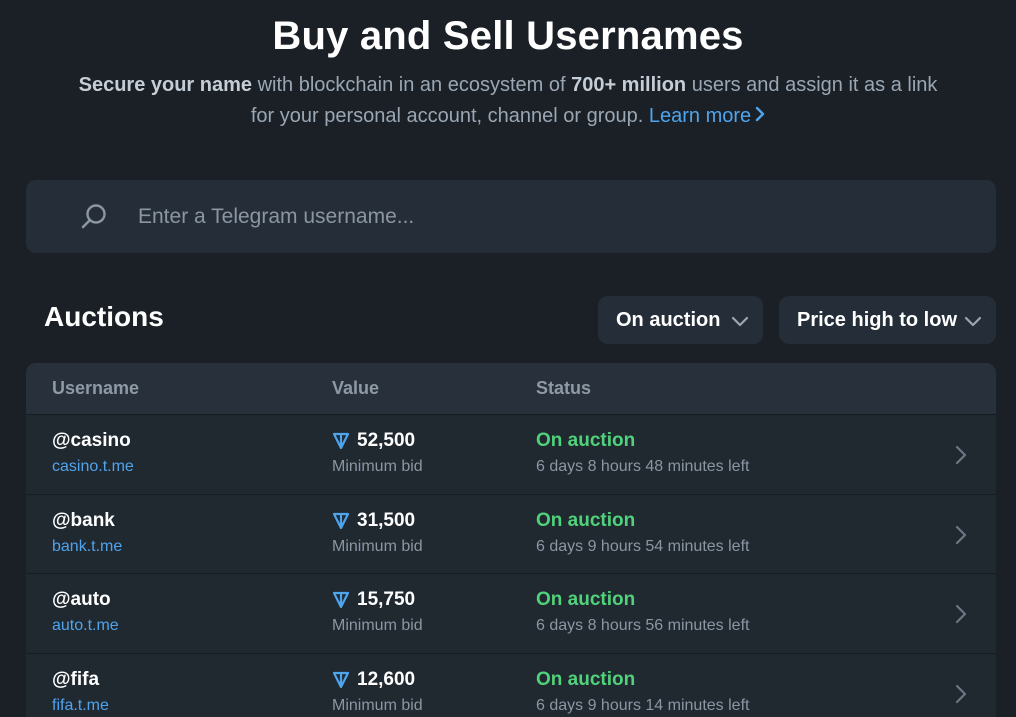 This screenshot has width=1016, height=717. Describe the element at coordinates (643, 546) in the screenshot. I see `row-time-left: 6 days 9 hours 54 minutes left` at that location.